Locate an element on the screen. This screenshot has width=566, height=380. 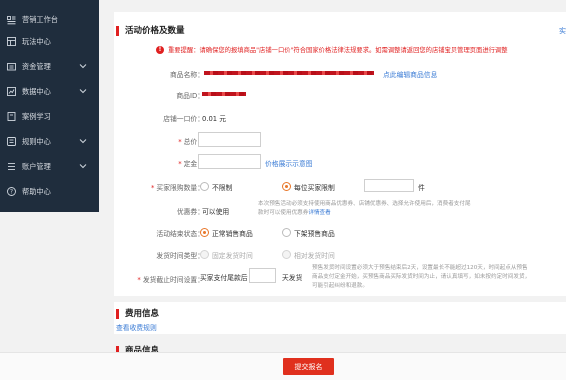
limit-unlimited-radio is located at coordinates (204, 186).